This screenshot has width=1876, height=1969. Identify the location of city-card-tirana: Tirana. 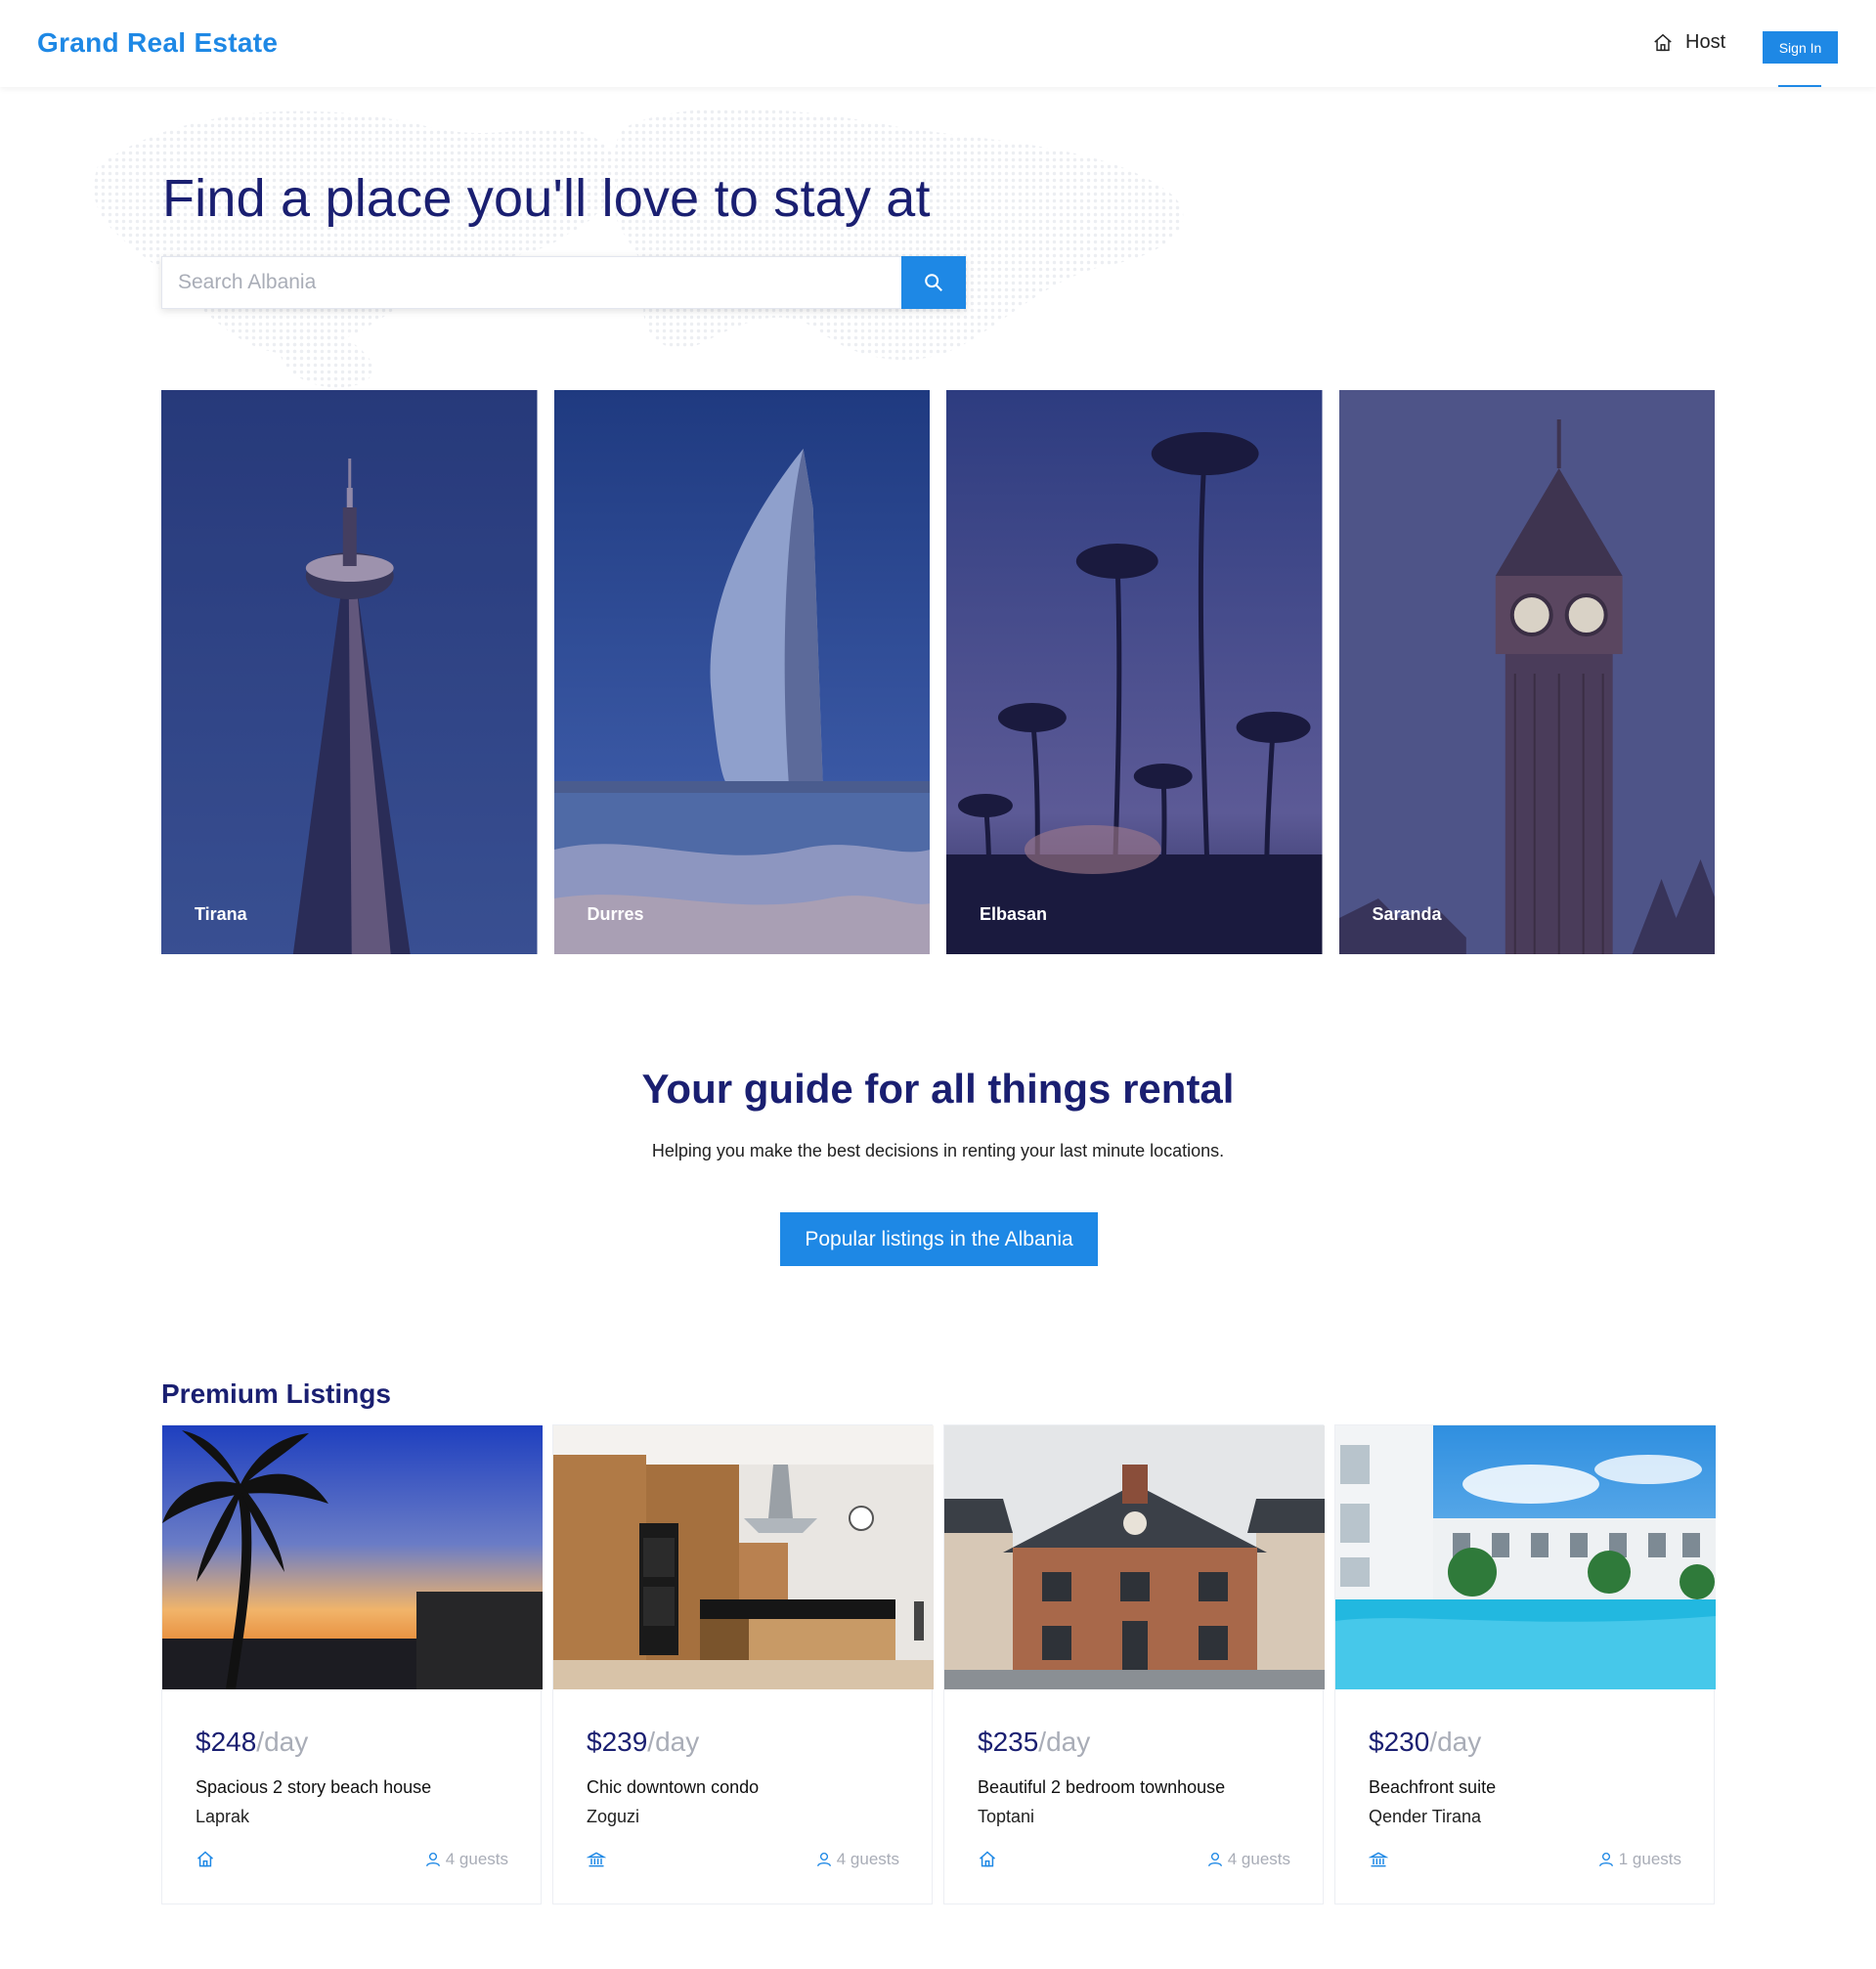
(349, 672).